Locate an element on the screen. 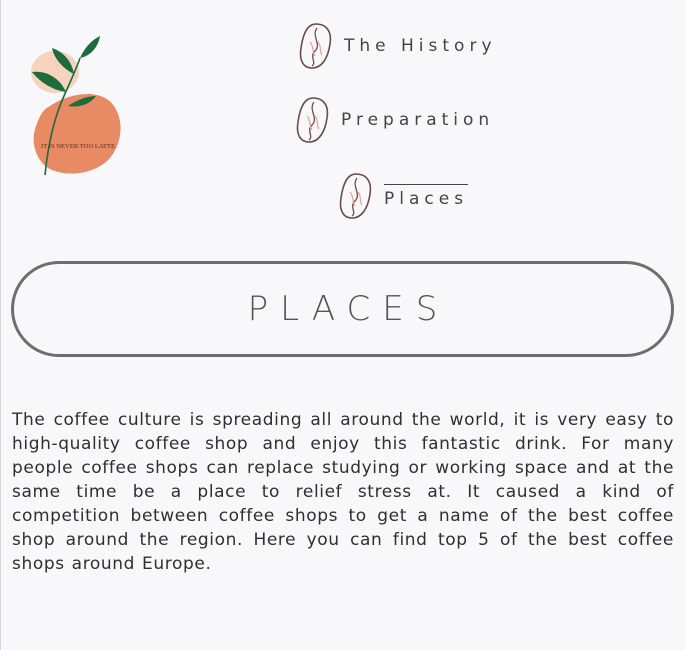 The width and height of the screenshot is (685, 650). nav-link-places: Places is located at coordinates (402, 196).